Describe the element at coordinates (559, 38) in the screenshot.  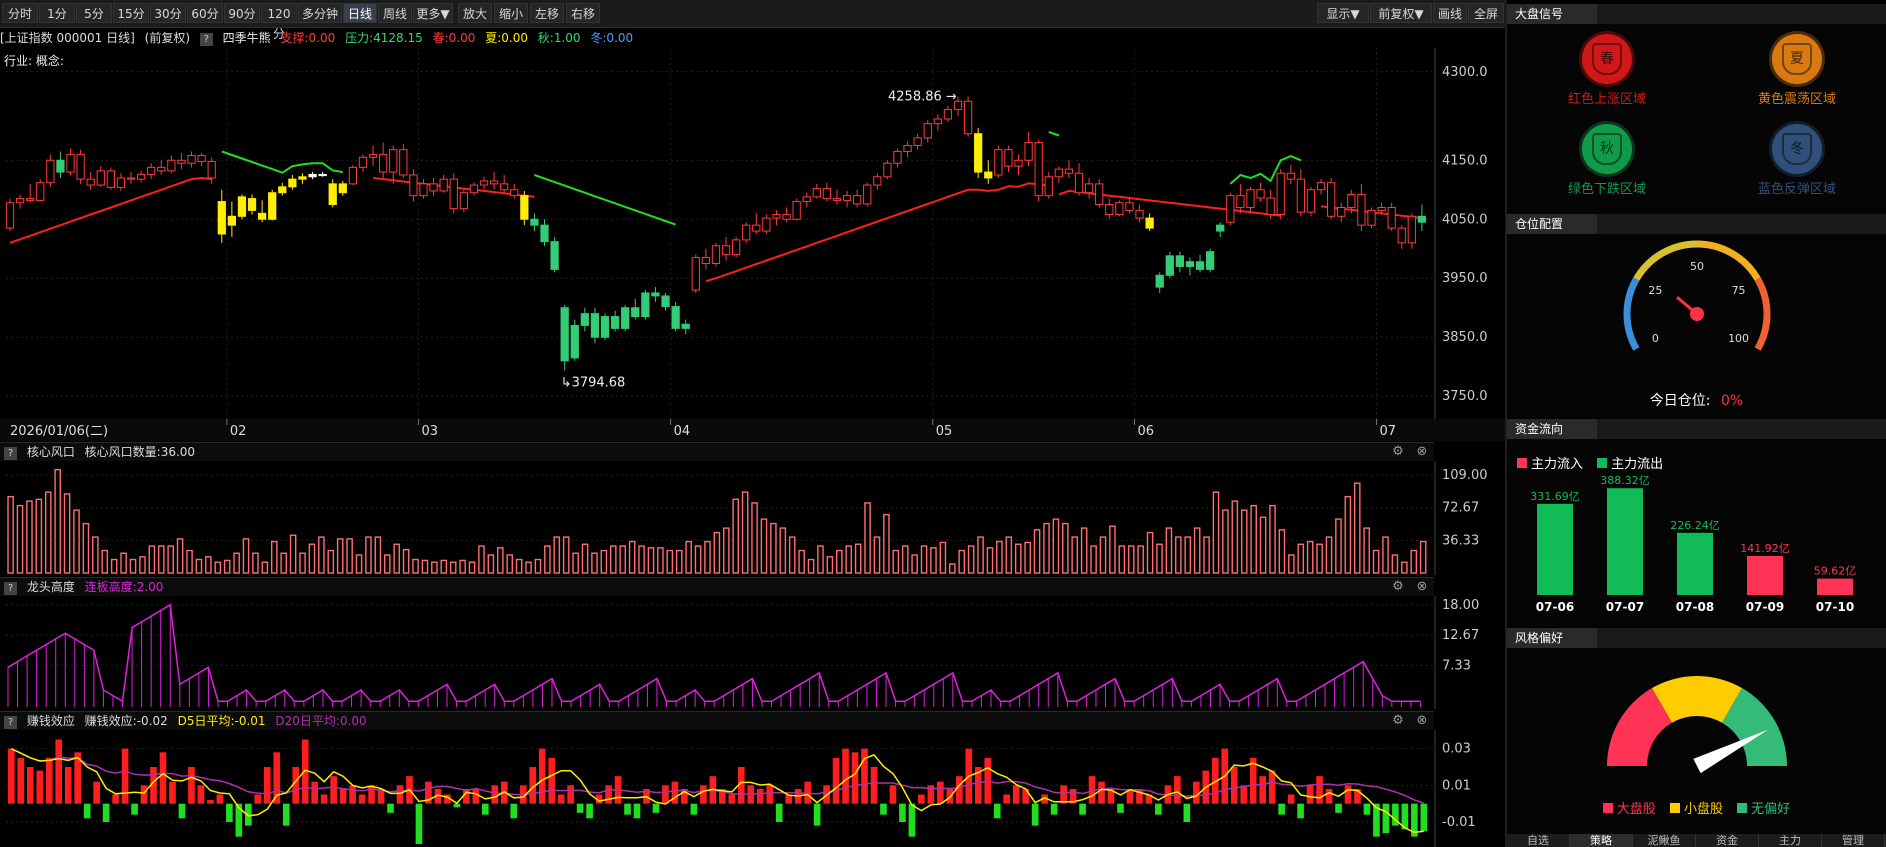
I see `autumn-value: 秋:1.00` at that location.